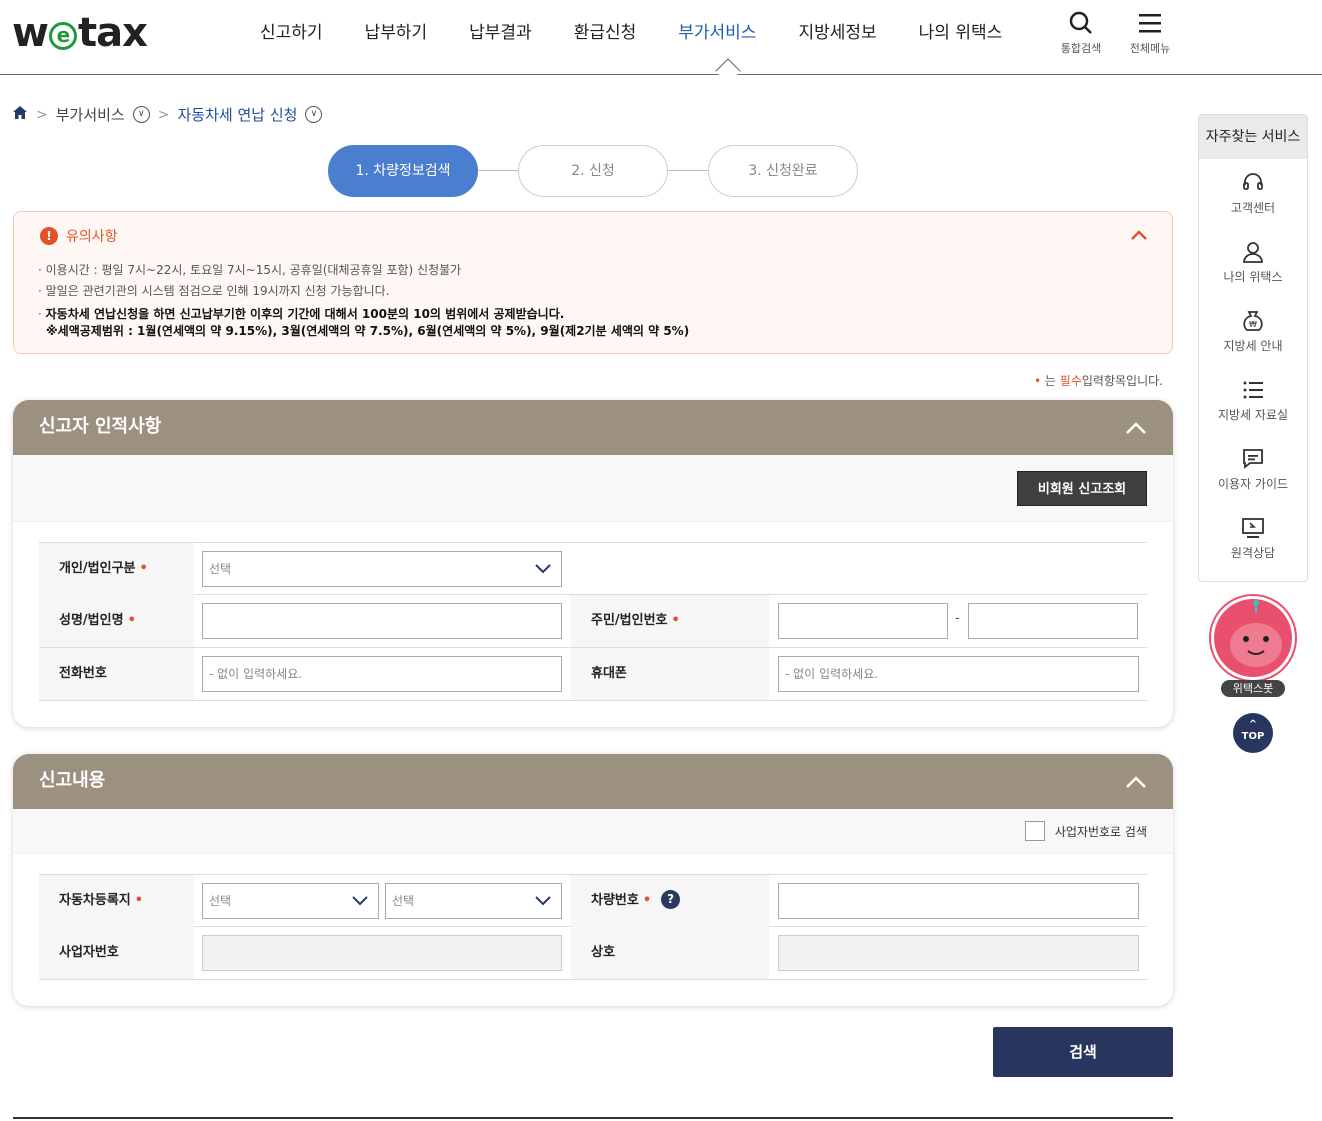  Describe the element at coordinates (382, 674) in the screenshot. I see `phone-input: - 없이 입력하세요.` at that location.